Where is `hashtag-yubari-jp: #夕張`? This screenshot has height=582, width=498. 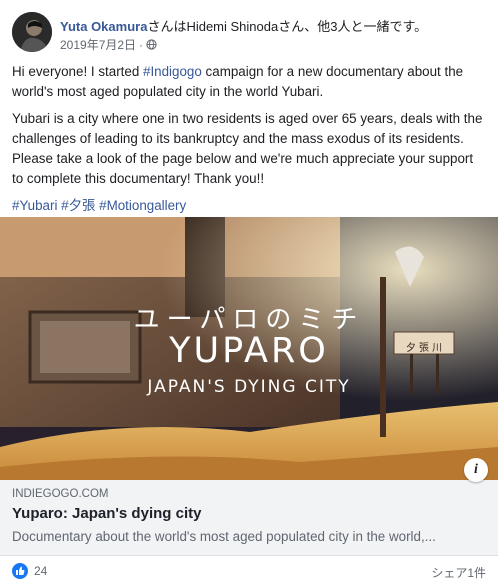 hashtag-yubari-jp: #夕張 is located at coordinates (78, 205).